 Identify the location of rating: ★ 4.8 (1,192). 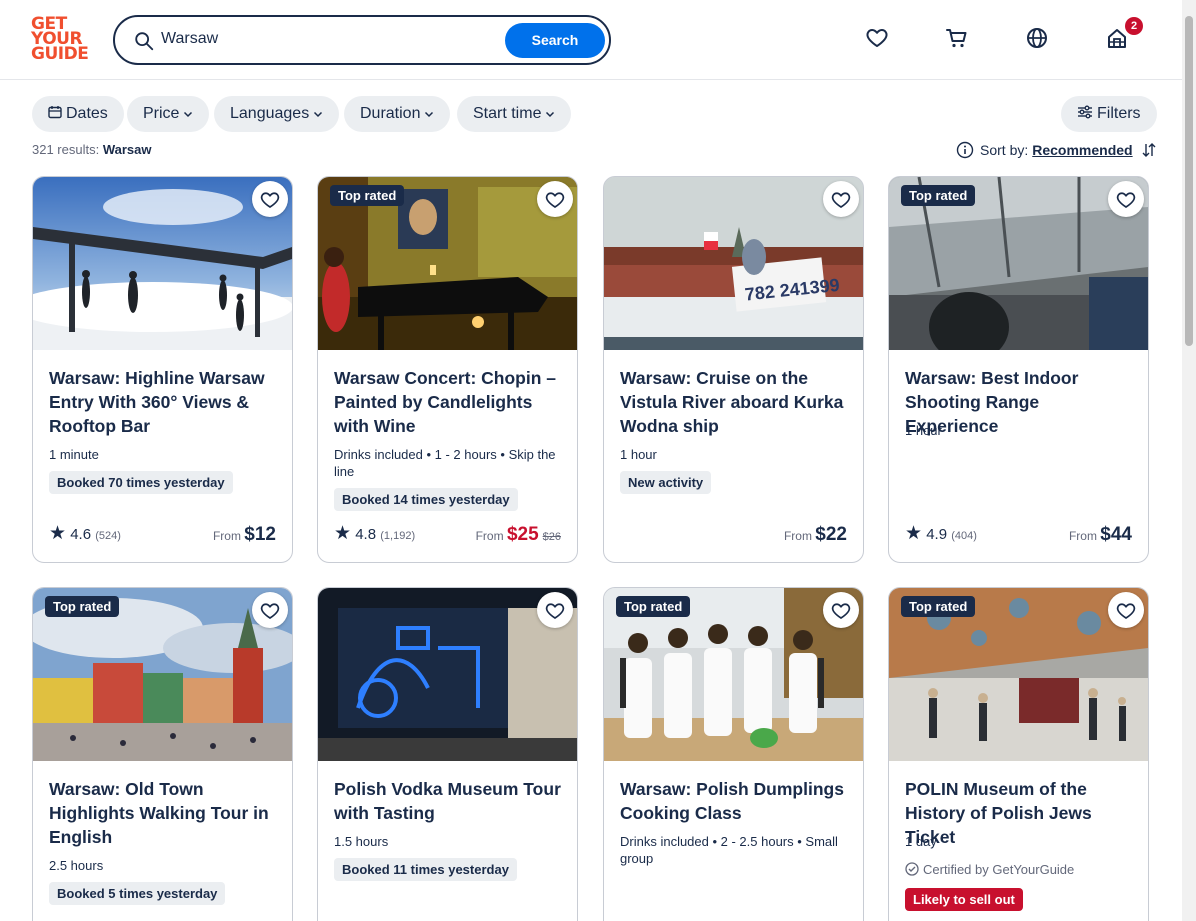
(374, 533).